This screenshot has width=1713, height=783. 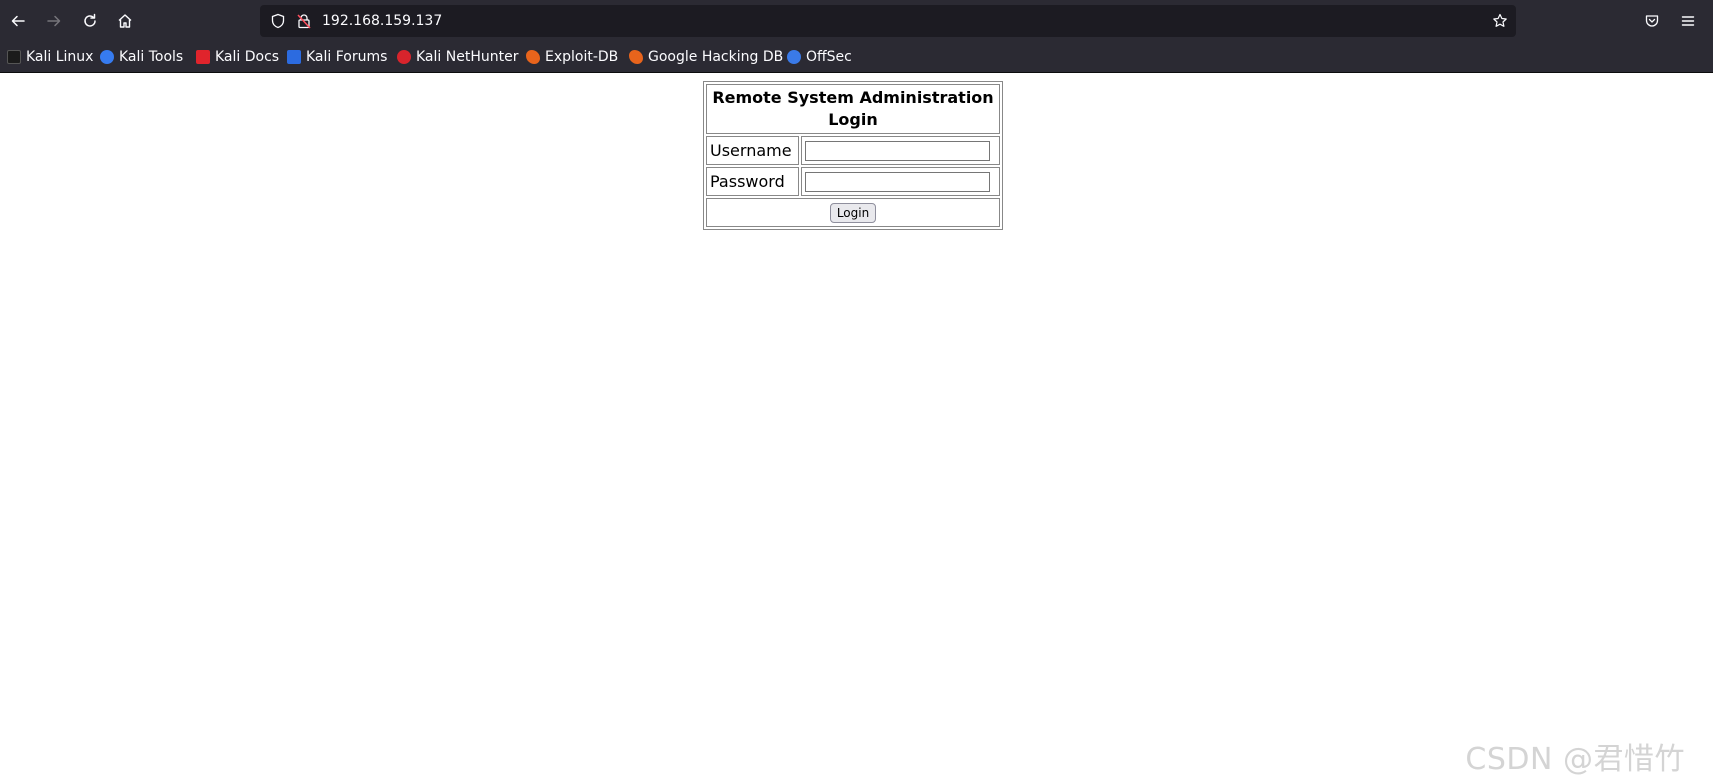 I want to click on bookmark-kali-forums: Kali Forums, so click(x=337, y=57).